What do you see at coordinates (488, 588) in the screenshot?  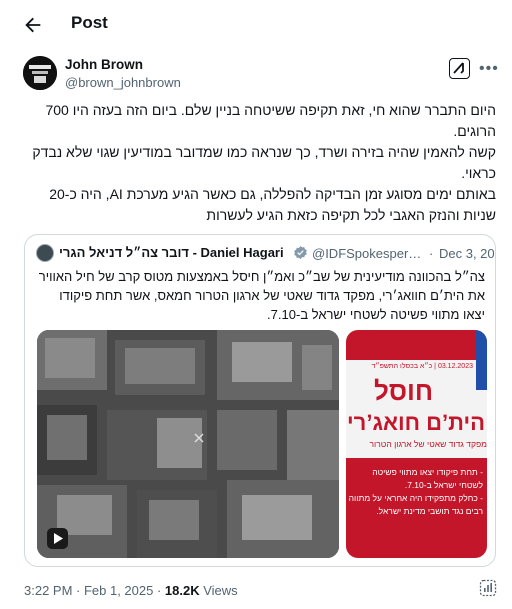 I see `analytics-icon` at bounding box center [488, 588].